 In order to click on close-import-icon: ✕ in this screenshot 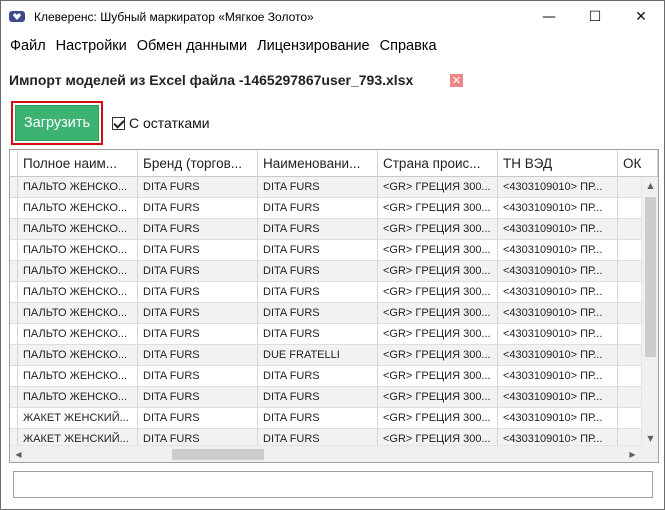, I will do `click(456, 80)`.